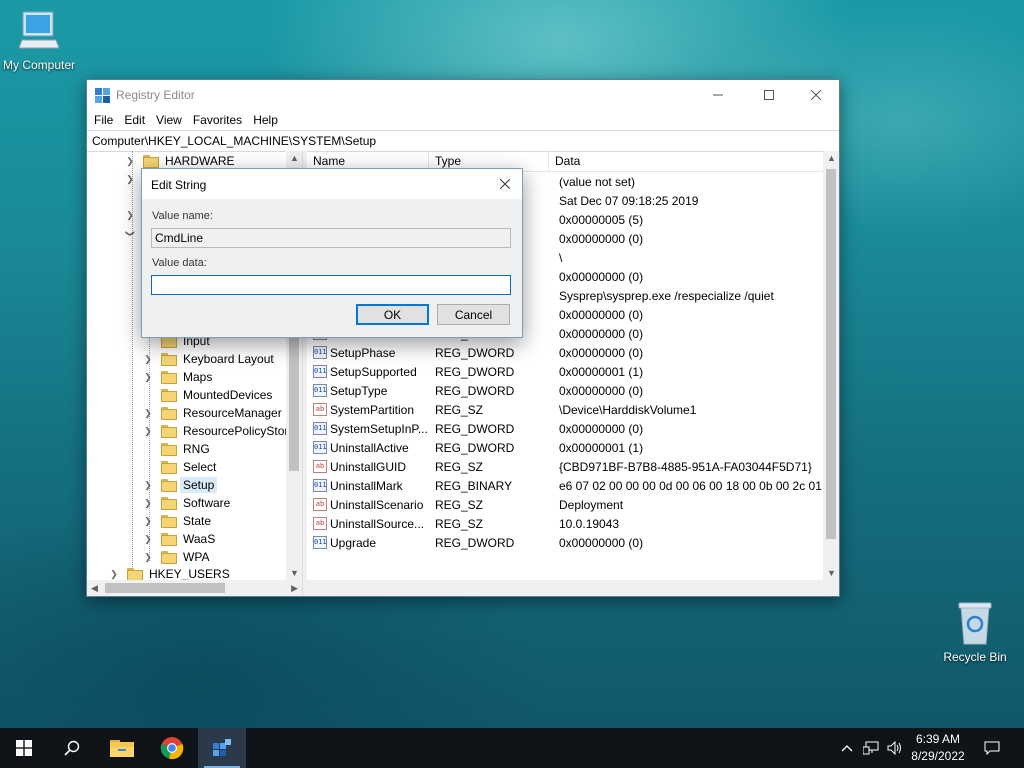 Image resolution: width=1024 pixels, height=768 pixels. Describe the element at coordinates (186, 503) in the screenshot. I see `tree-node-software: ❯ Software` at that location.